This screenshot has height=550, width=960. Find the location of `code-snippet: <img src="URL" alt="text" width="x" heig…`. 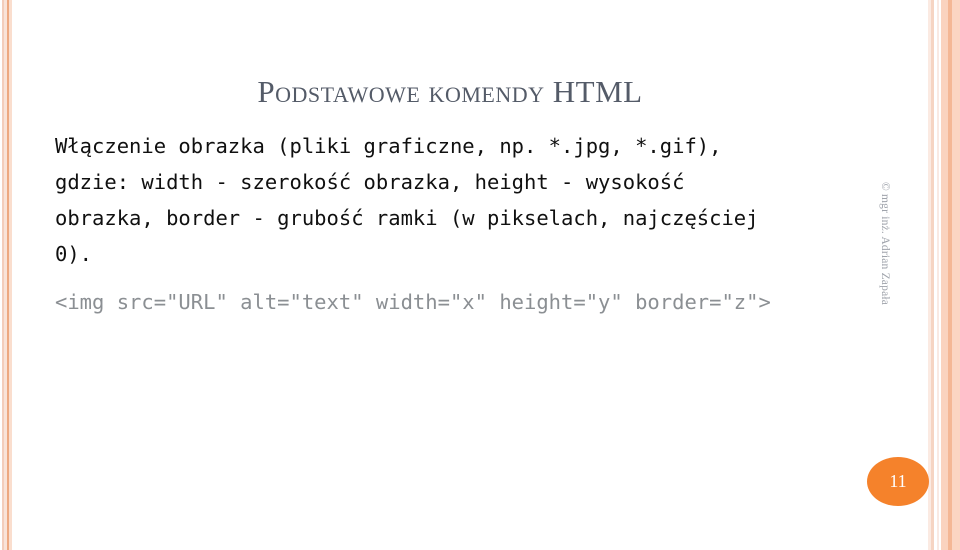

code-snippet: <img src="URL" alt="text" width="x" heig… is located at coordinates (413, 302).